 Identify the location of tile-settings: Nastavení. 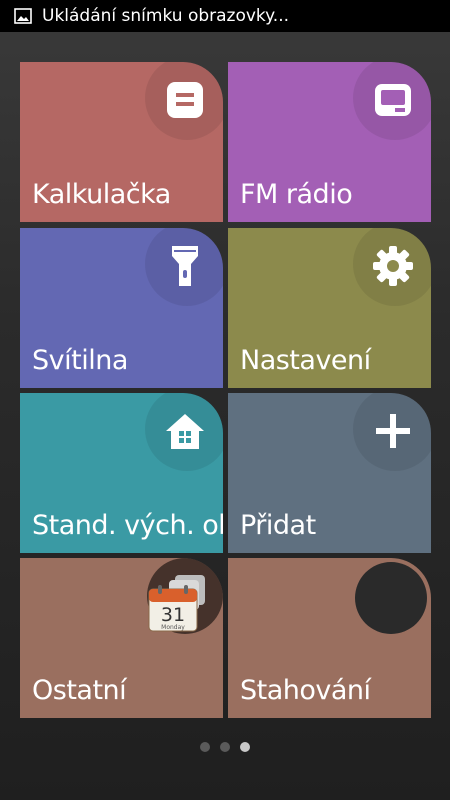
(329, 308).